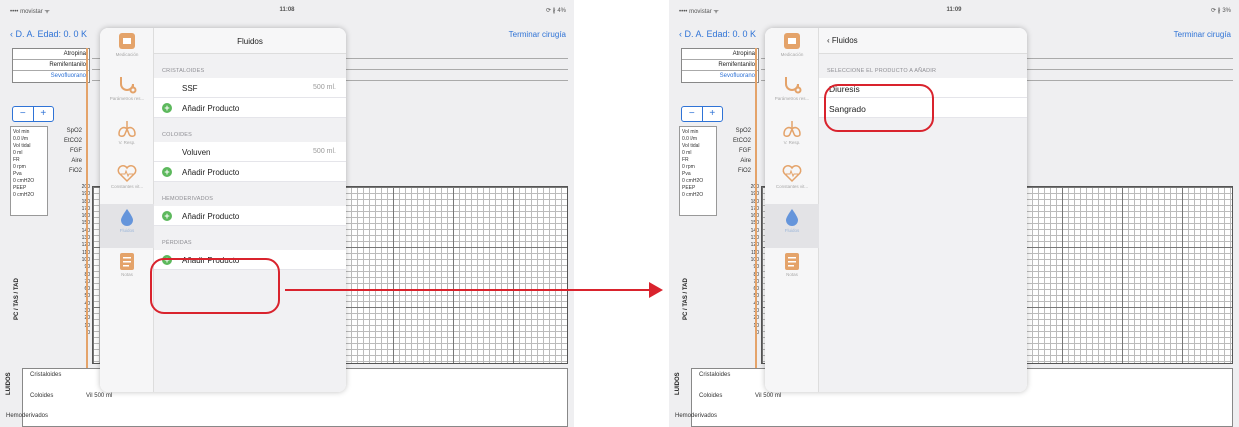 This screenshot has width=1239, height=427. What do you see at coordinates (847, 109) in the screenshot?
I see `option-label: Sangrado` at bounding box center [847, 109].